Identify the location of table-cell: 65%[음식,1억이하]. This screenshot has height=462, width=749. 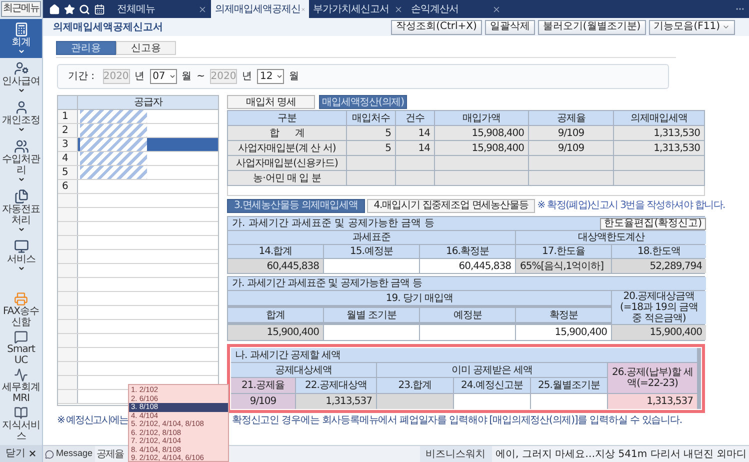
(563, 266).